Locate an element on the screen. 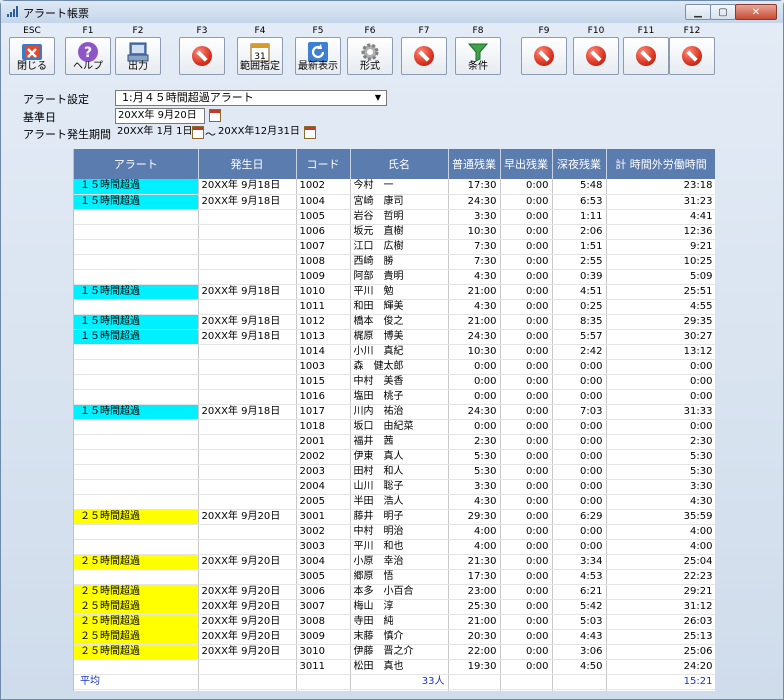 Image resolution: width=784 pixels, height=700 pixels. table-header: アラート 発生日 コード 氏名 普通残業 早出残業 深夜残業計 時間外労働時間 is located at coordinates (394, 164).